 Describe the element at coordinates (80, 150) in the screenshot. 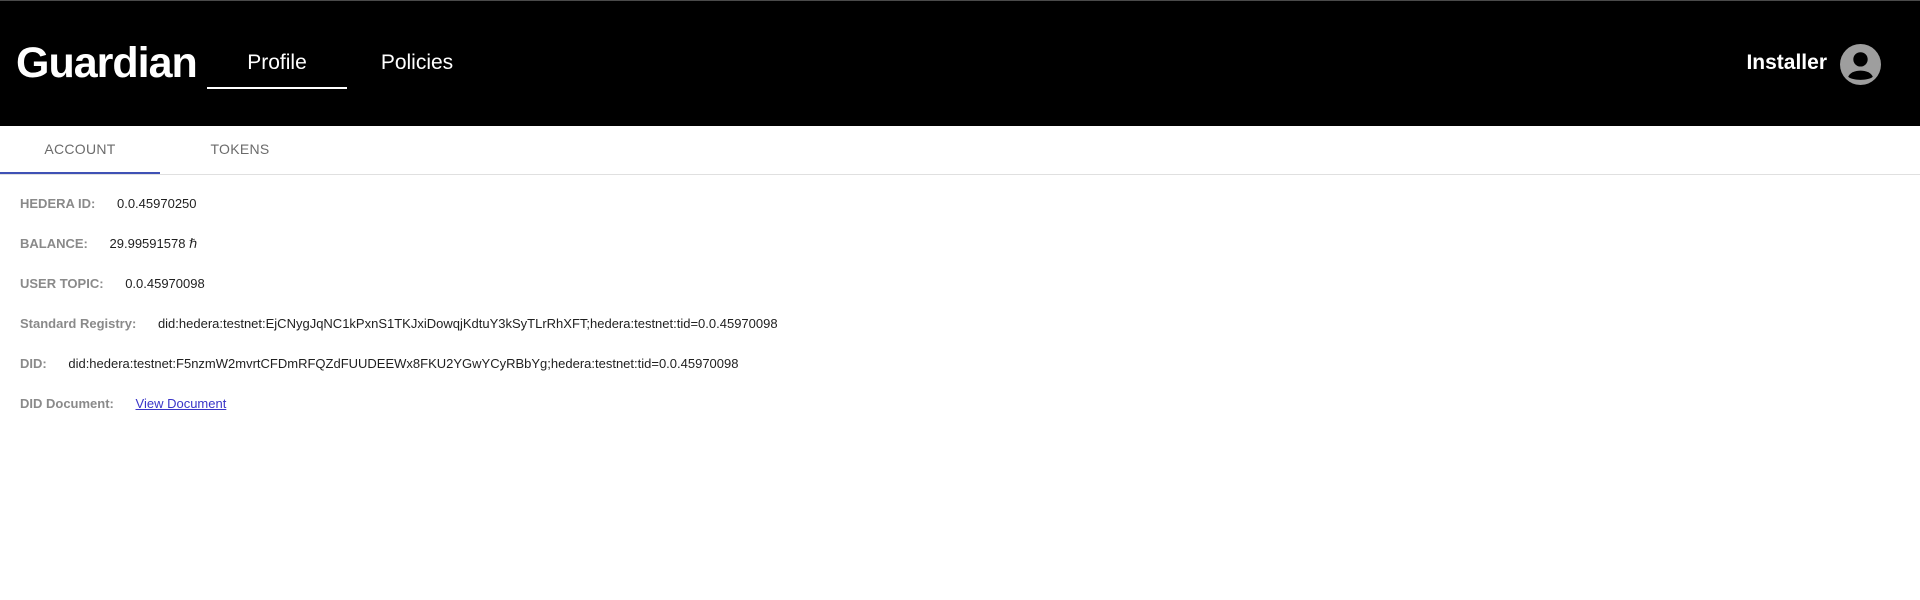

I see `tab-account: ACCOUNT` at that location.